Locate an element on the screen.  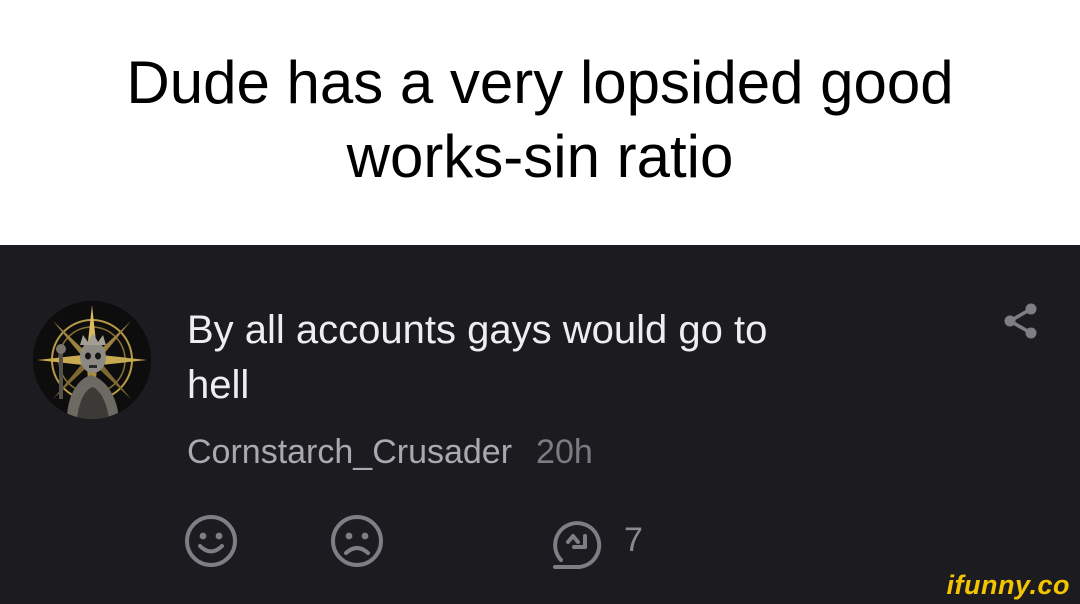
comment-text-line-1: By all accounts gays would go to is located at coordinates (477, 330).